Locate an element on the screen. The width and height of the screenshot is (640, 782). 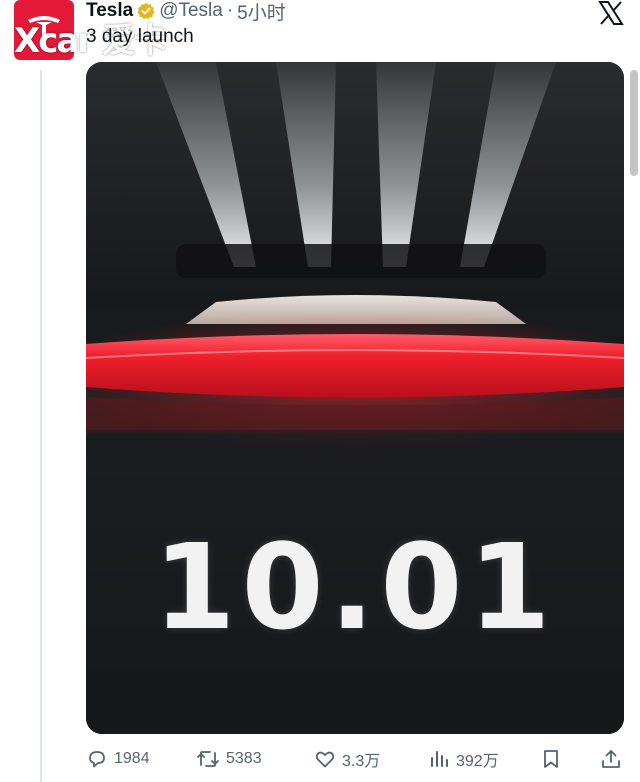
post-time: 5小时 is located at coordinates (261, 12).